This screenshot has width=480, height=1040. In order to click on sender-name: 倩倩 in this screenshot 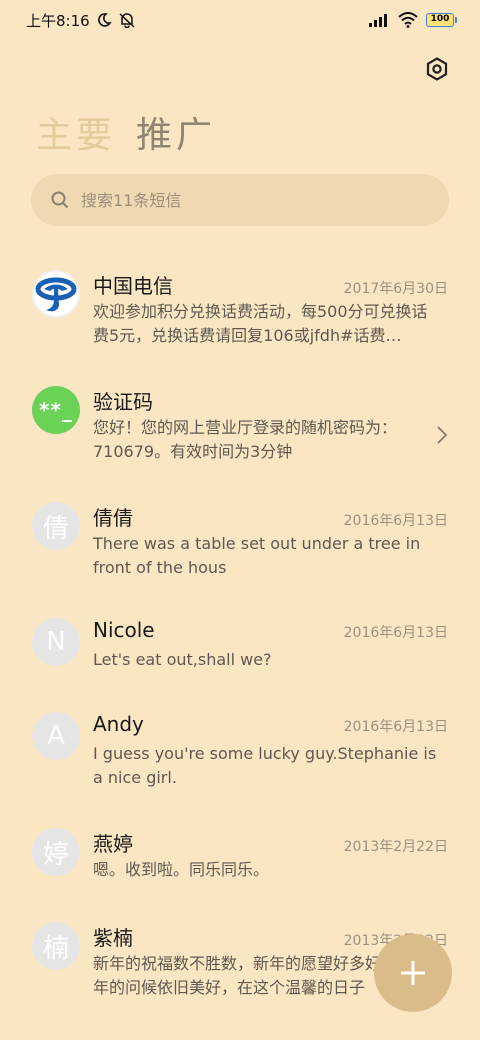, I will do `click(113, 518)`.